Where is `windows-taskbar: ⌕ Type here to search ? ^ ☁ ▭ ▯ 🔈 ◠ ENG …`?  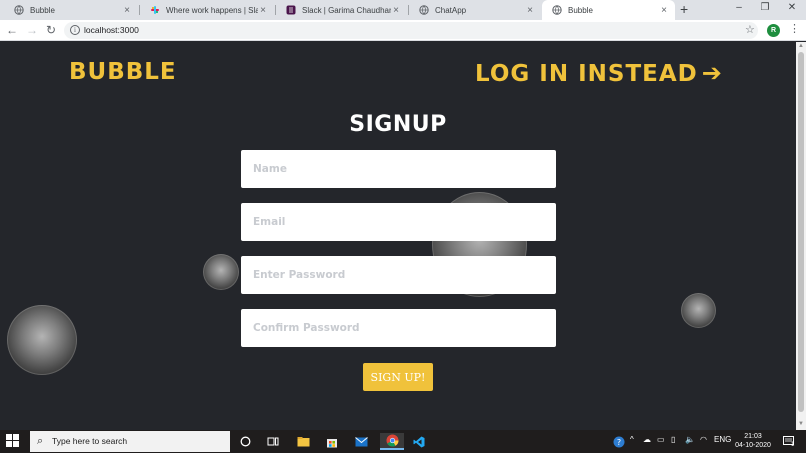
windows-taskbar: ⌕ Type here to search ? ^ ☁ ▭ ▯ 🔈 ◠ ENG … is located at coordinates (403, 441).